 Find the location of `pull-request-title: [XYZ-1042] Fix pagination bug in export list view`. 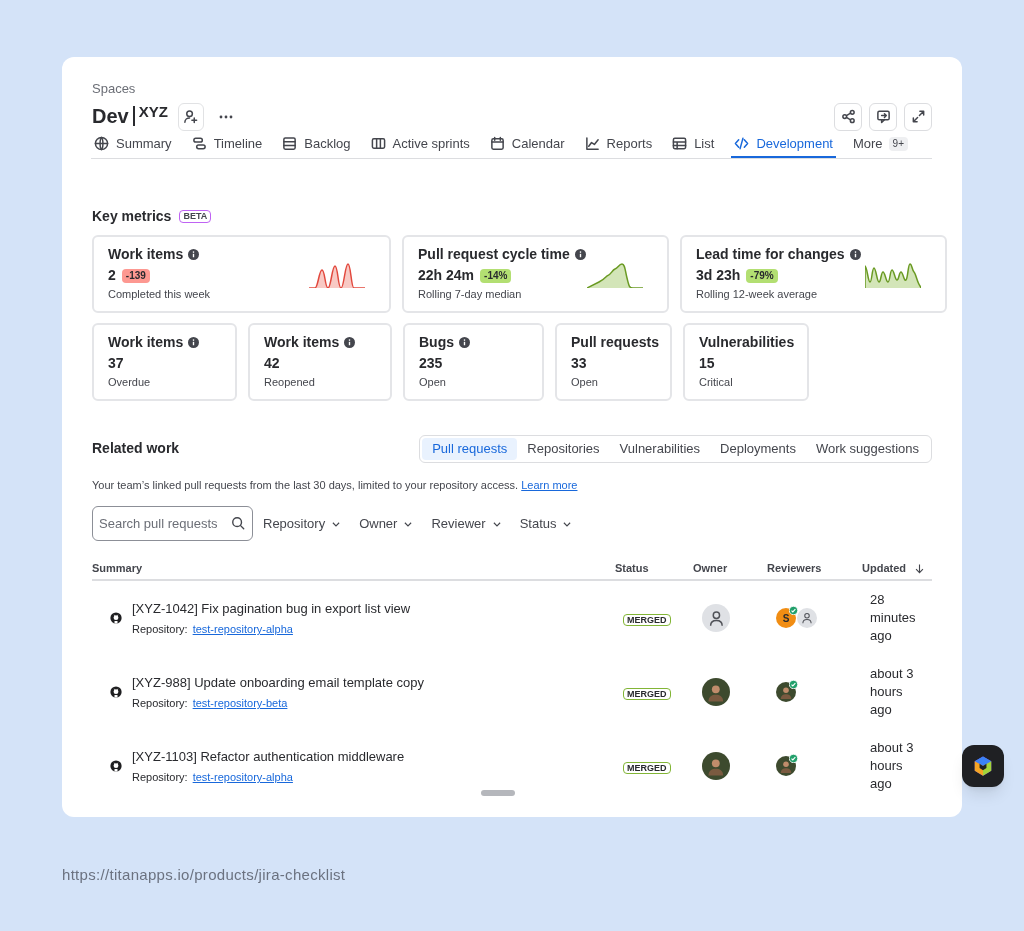

pull-request-title: [XYZ-1042] Fix pagination bug in export list view is located at coordinates (271, 608).